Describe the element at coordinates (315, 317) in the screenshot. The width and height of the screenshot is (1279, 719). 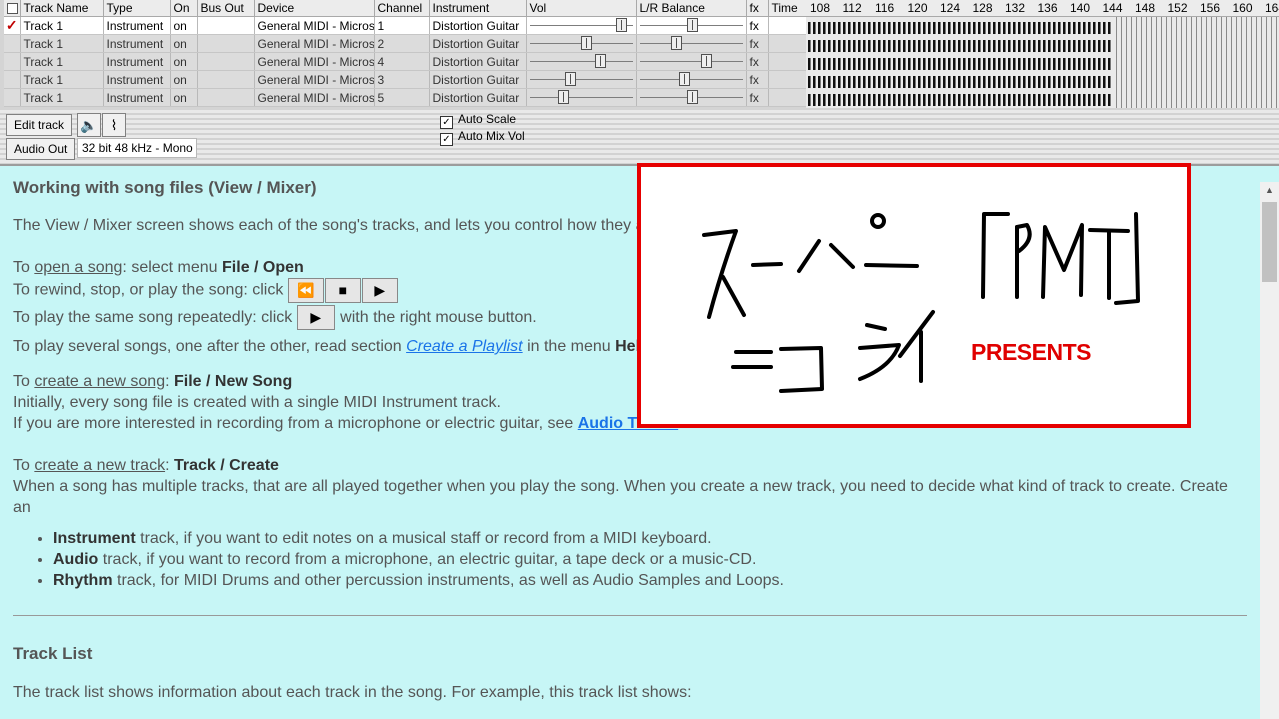
I see `play-repeat-icon: ▶` at that location.